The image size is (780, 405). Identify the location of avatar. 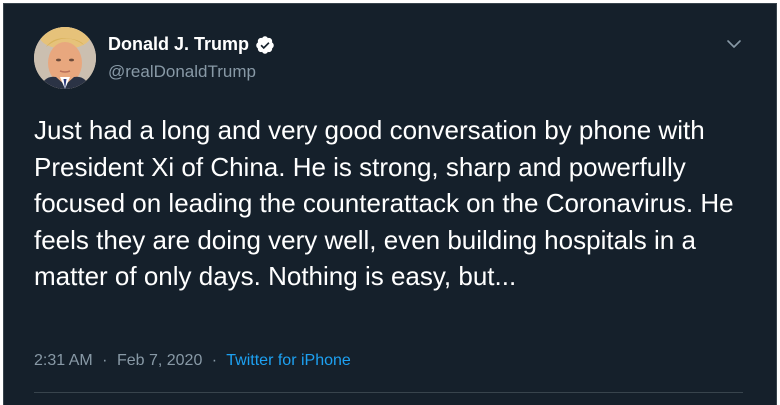
(65, 58).